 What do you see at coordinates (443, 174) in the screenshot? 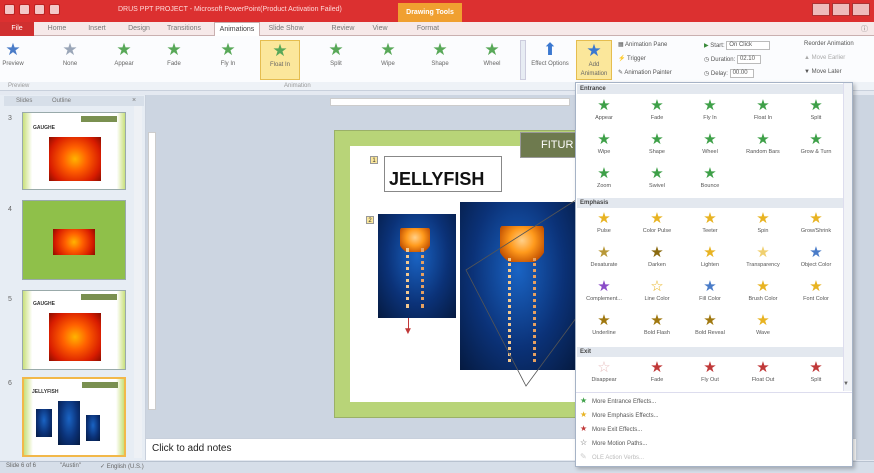
I see `slide-heading: JELLYFISH` at bounding box center [443, 174].